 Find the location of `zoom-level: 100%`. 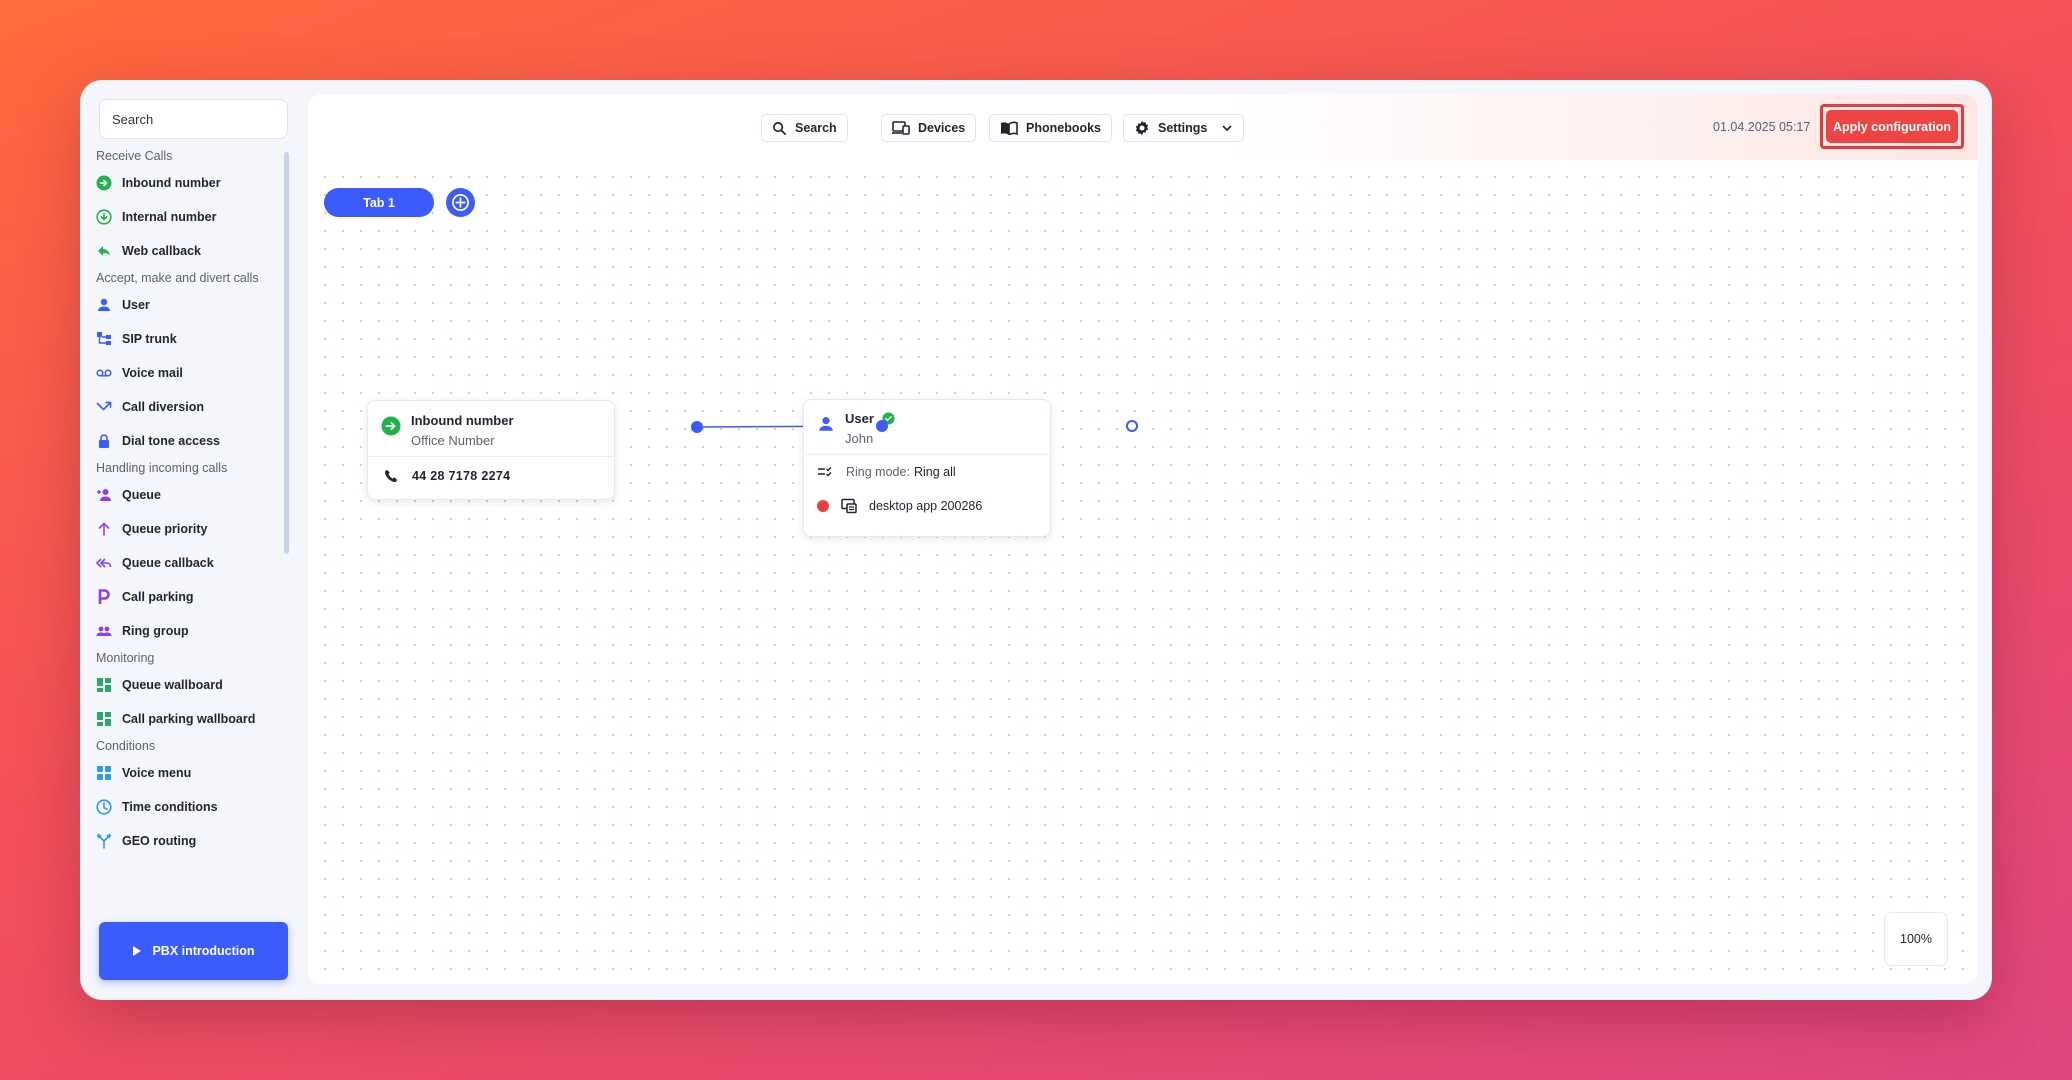

zoom-level: 100% is located at coordinates (1916, 939).